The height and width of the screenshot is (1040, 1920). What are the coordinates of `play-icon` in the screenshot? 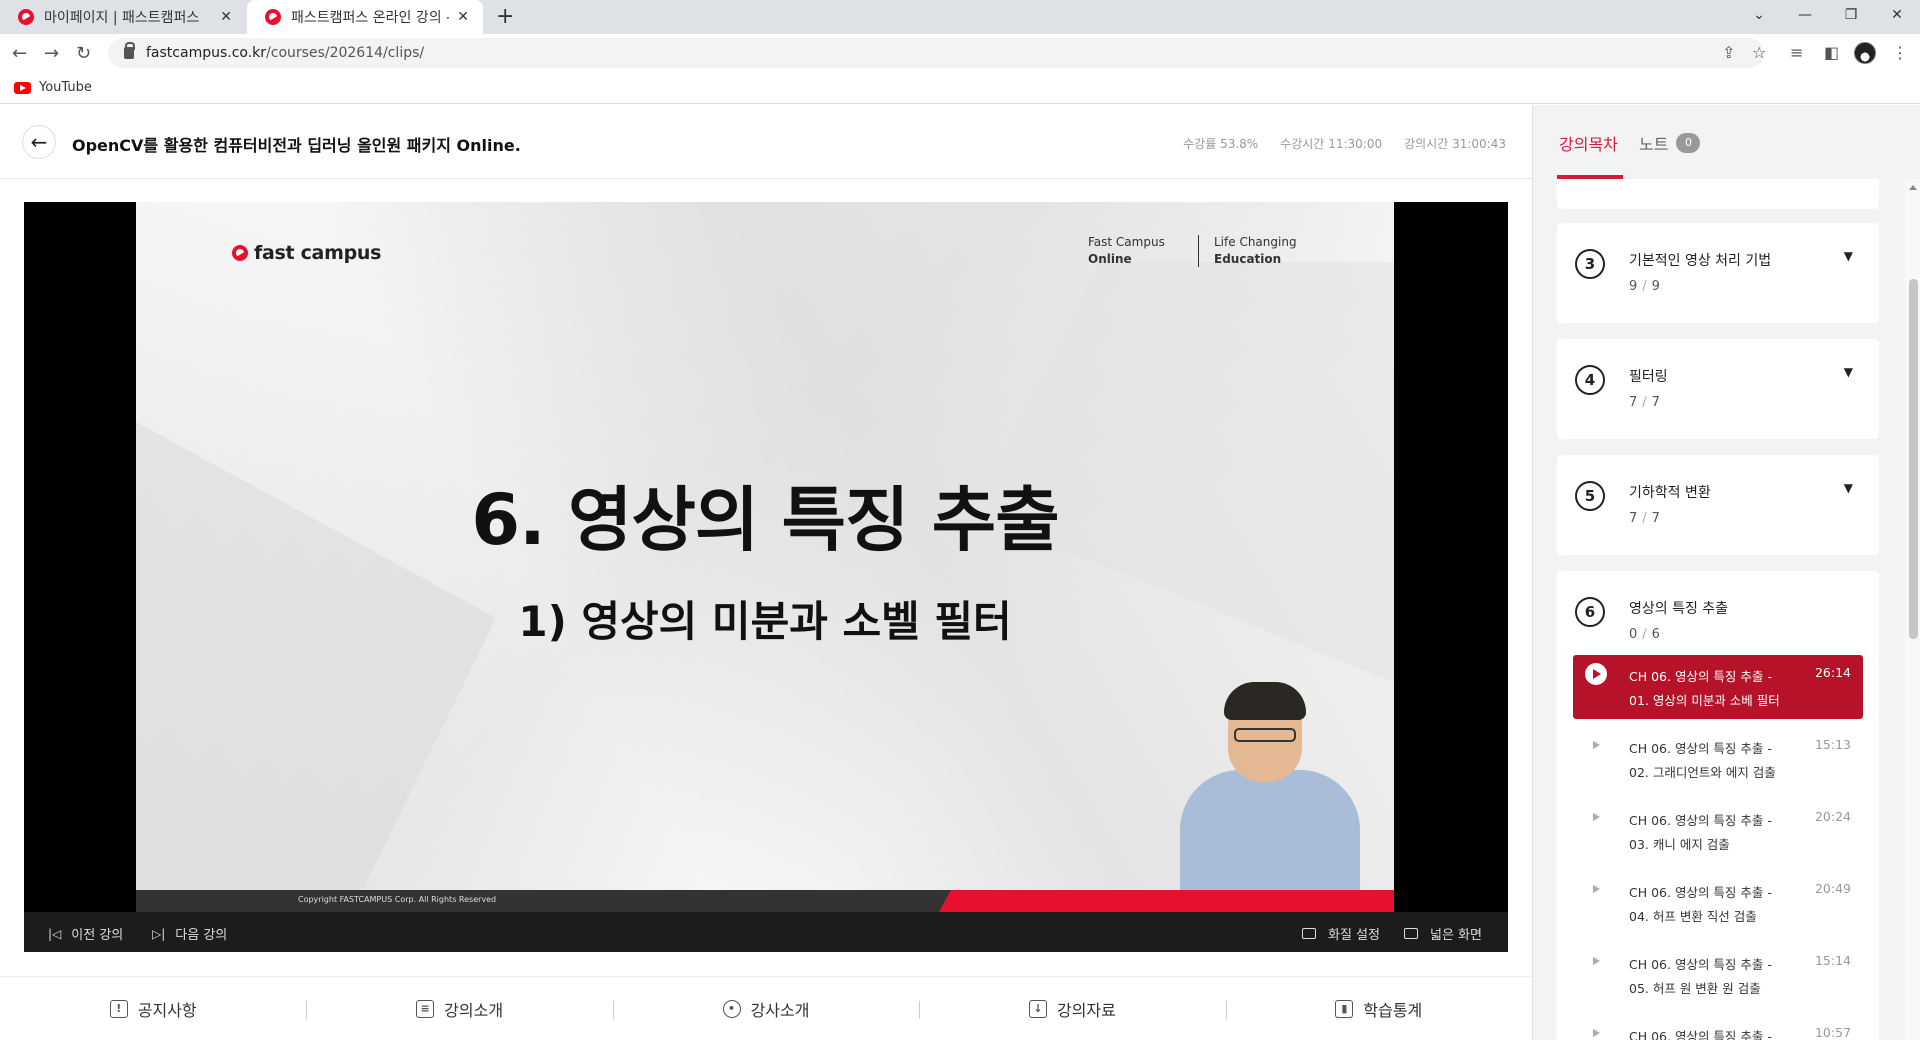 It's located at (1596, 674).